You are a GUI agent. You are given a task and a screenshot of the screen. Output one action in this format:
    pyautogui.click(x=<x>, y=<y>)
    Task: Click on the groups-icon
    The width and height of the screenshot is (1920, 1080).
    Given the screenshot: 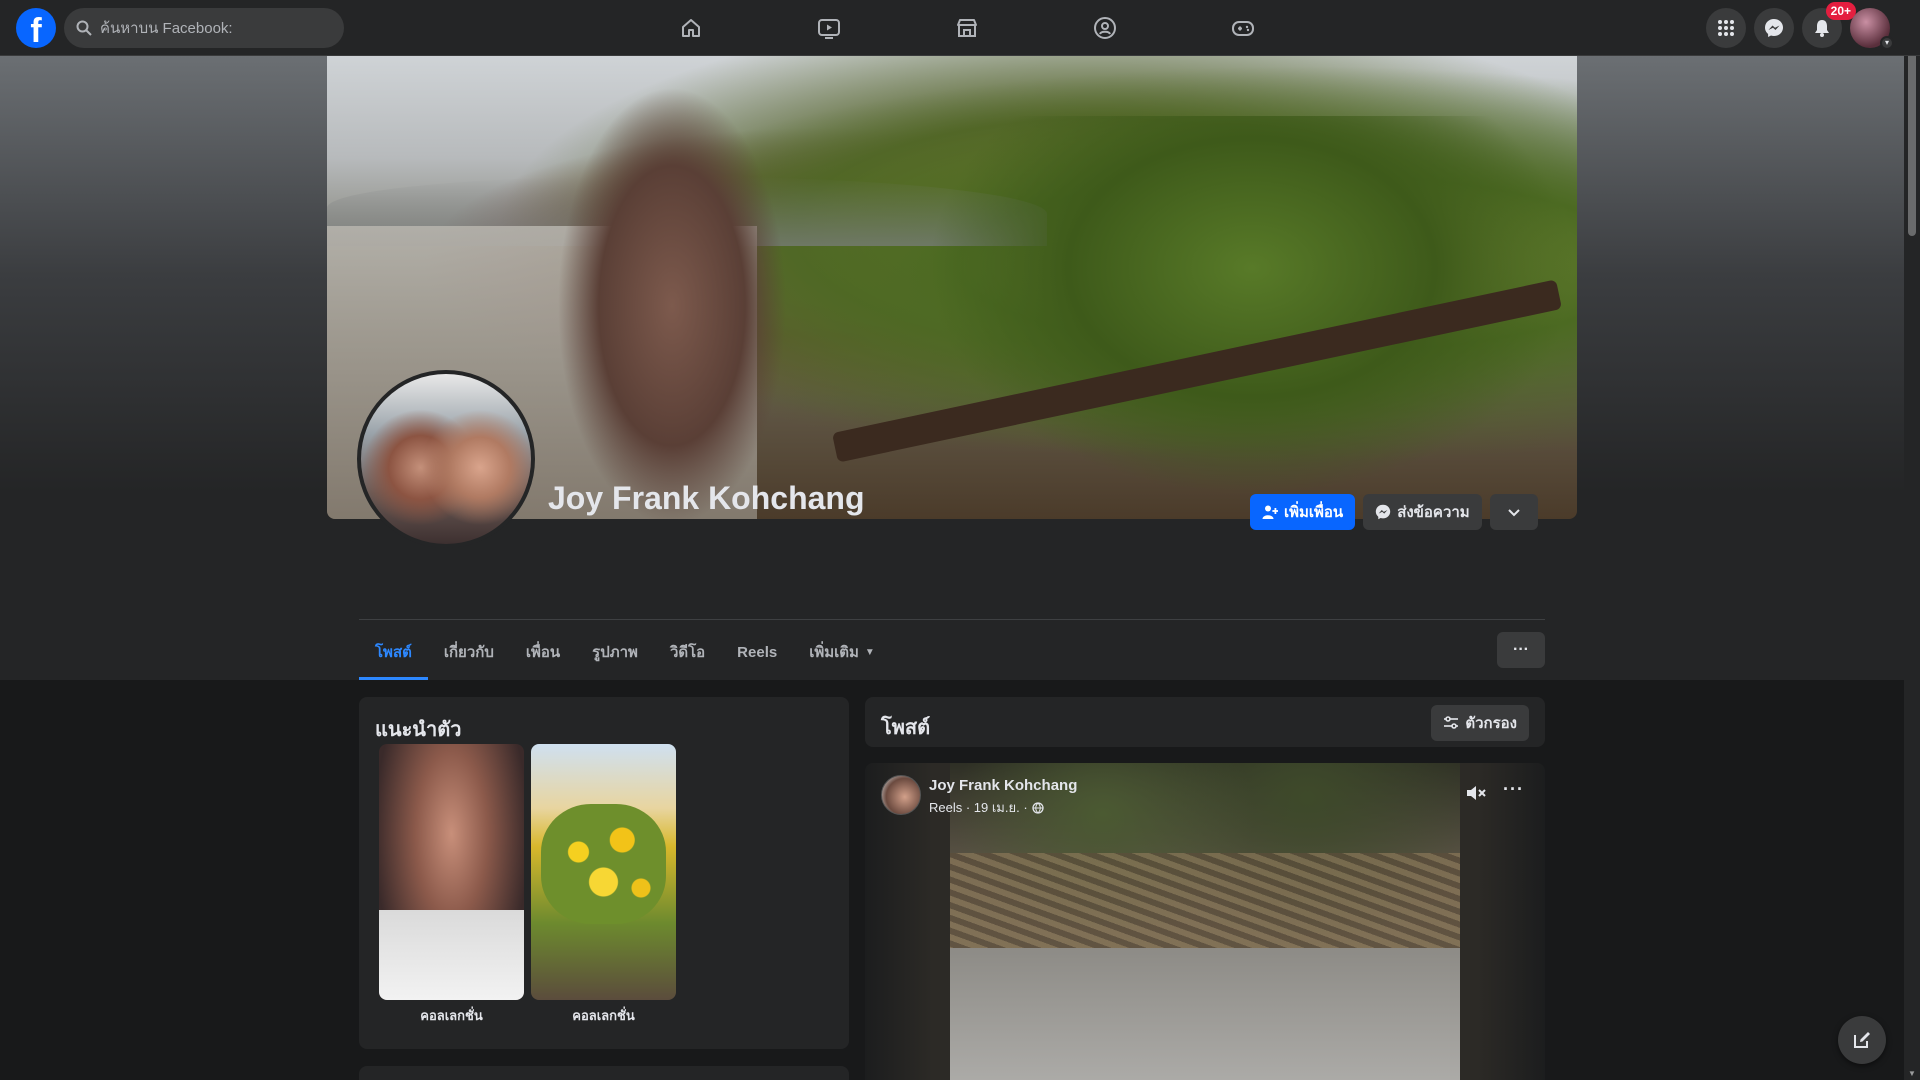 What is the action you would take?
    pyautogui.click(x=1105, y=28)
    